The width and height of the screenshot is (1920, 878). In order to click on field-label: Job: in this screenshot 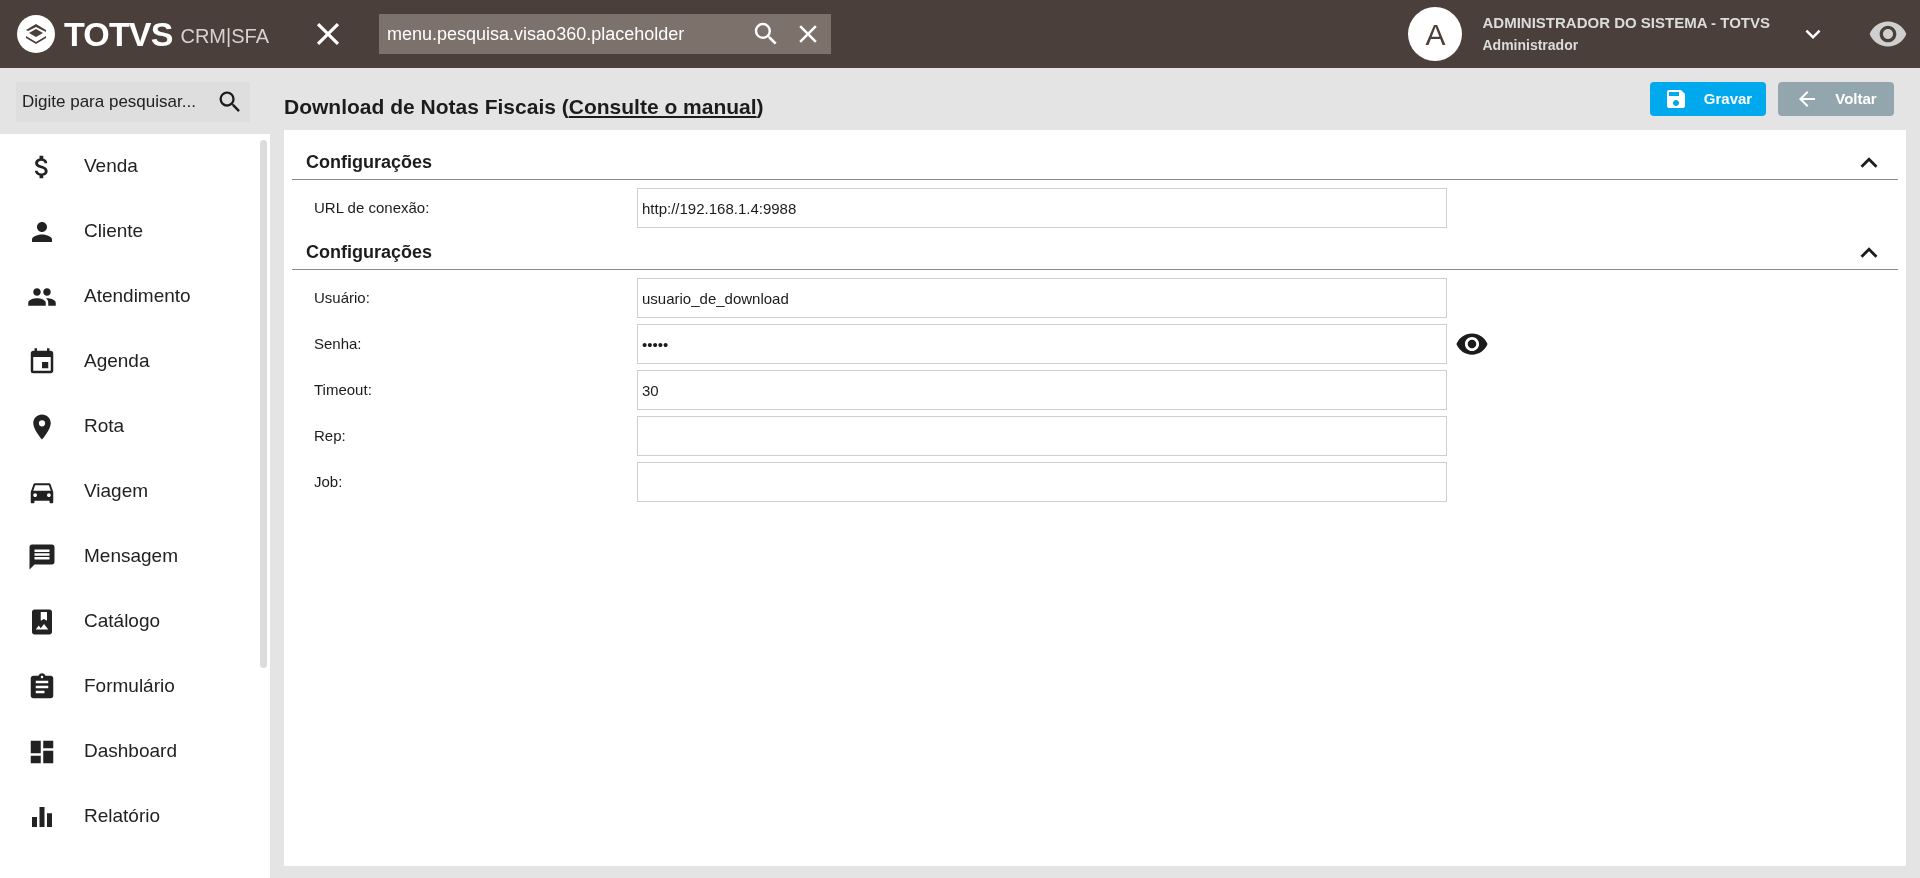, I will do `click(329, 481)`.